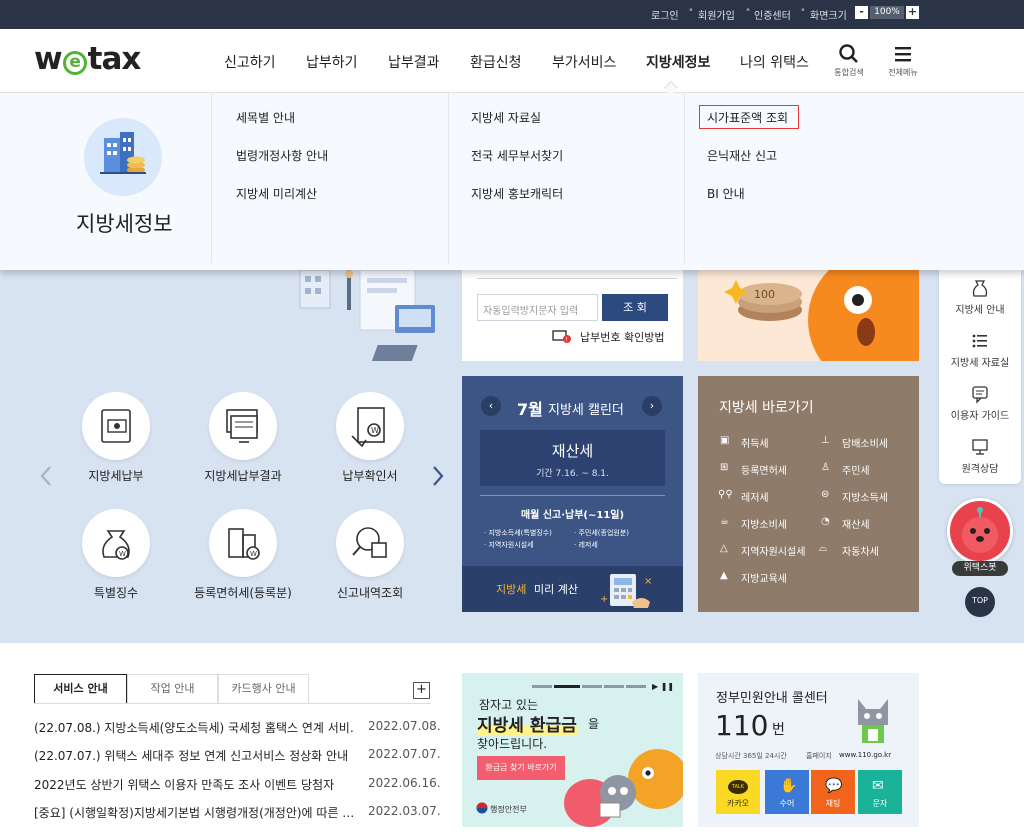 This screenshot has height=836, width=1024. Describe the element at coordinates (577, 278) in the screenshot. I see `input-underline` at that location.